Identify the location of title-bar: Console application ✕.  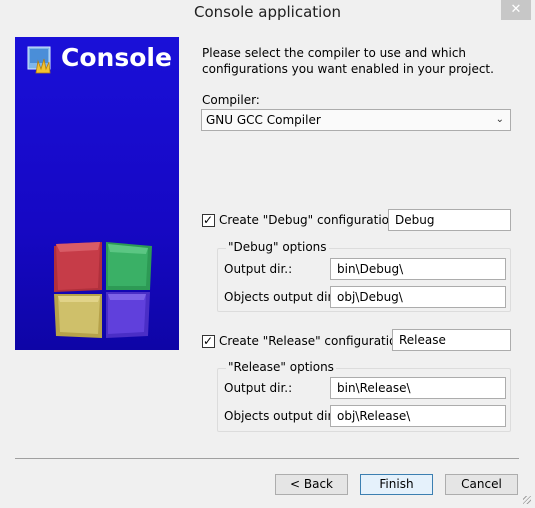
(267, 13).